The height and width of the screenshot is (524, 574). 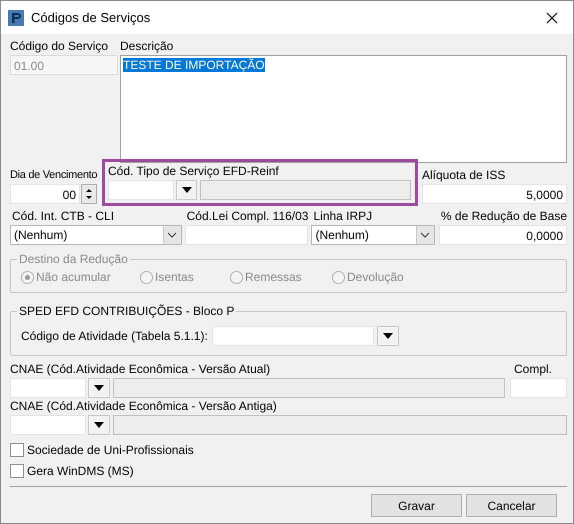 I want to click on field-label: Linha IRPJ, so click(x=343, y=216).